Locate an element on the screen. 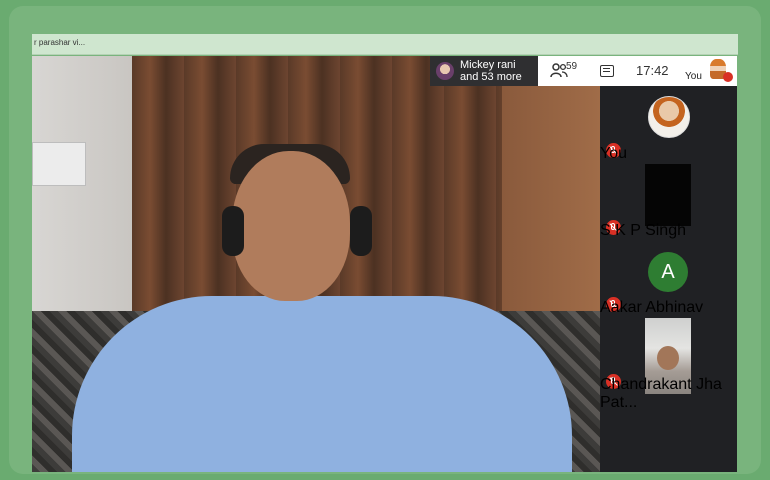 Image resolution: width=770 pixels, height=480 pixels. presenter-avatar is located at coordinates (445, 71).